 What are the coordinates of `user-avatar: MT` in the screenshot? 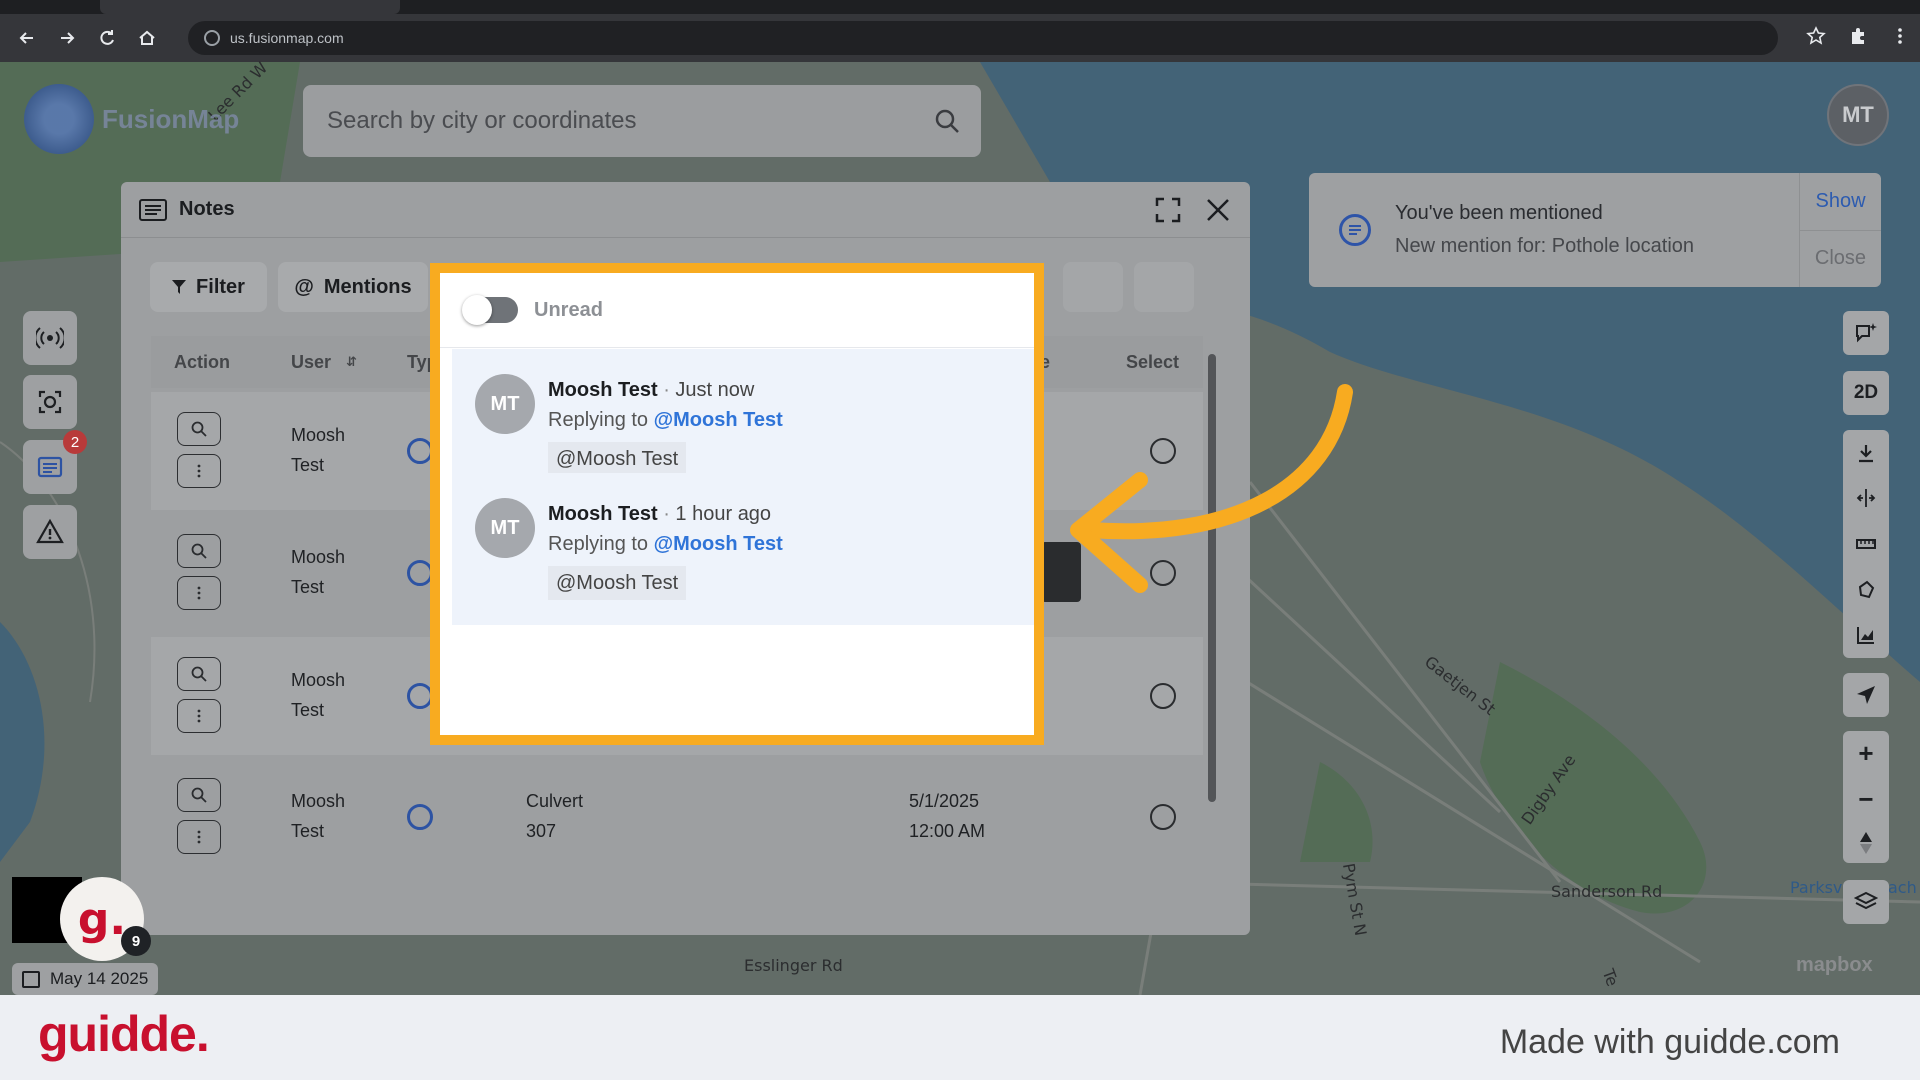 It's located at (1858, 115).